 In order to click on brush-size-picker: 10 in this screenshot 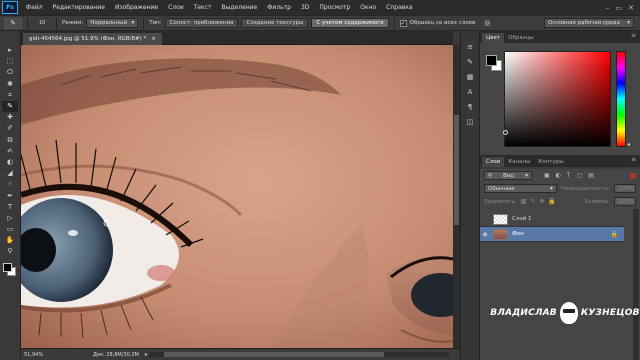, I will do `click(42, 23)`.